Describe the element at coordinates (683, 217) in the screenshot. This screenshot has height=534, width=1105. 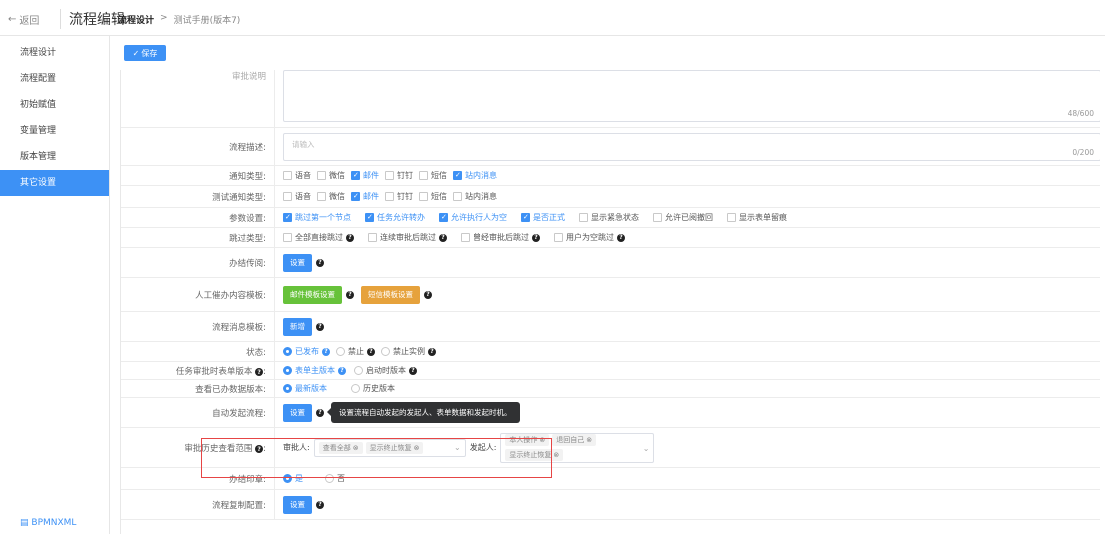
I see `param-read-withdraw-checkbox: 允许已阅撤回` at that location.